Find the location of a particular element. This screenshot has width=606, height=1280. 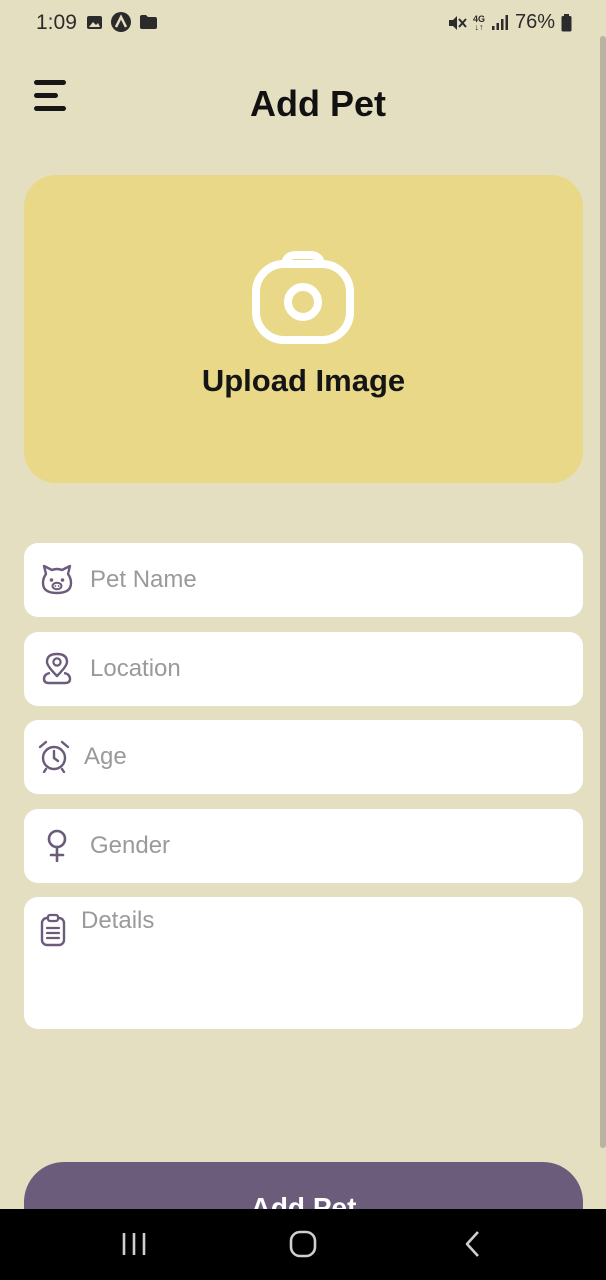

scrollbar is located at coordinates (603, 592).